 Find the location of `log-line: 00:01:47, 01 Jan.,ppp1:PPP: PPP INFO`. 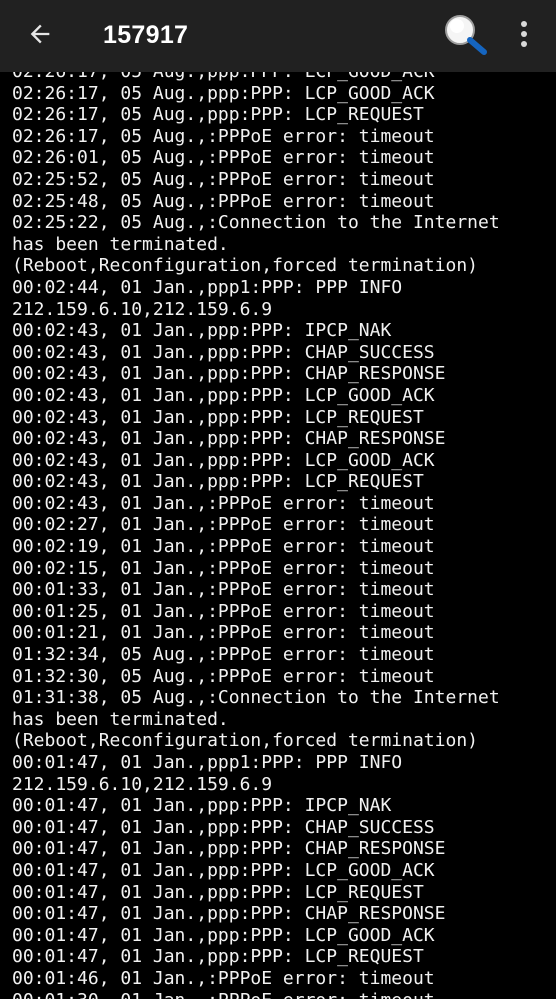

log-line: 00:01:47, 01 Jan.,ppp1:PPP: PPP INFO is located at coordinates (207, 762).